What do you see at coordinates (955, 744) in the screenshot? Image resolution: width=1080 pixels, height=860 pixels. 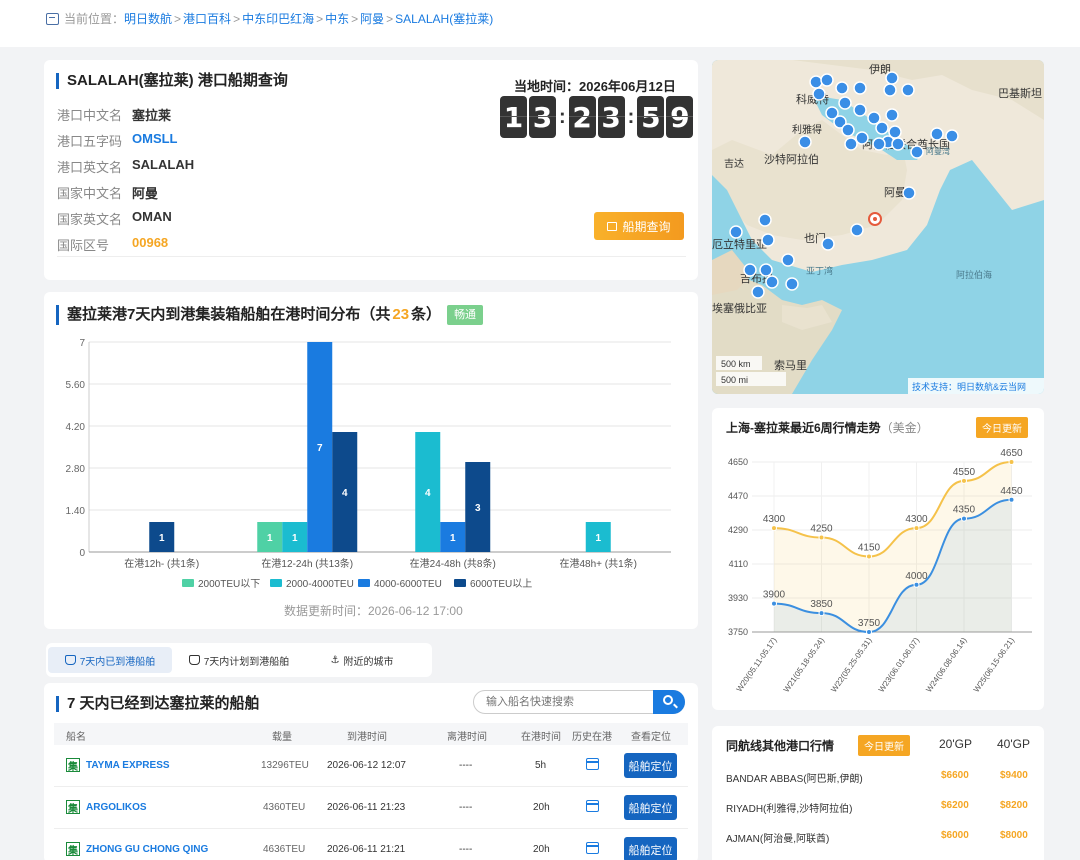 I see `col-20gp: 20'GP` at bounding box center [955, 744].